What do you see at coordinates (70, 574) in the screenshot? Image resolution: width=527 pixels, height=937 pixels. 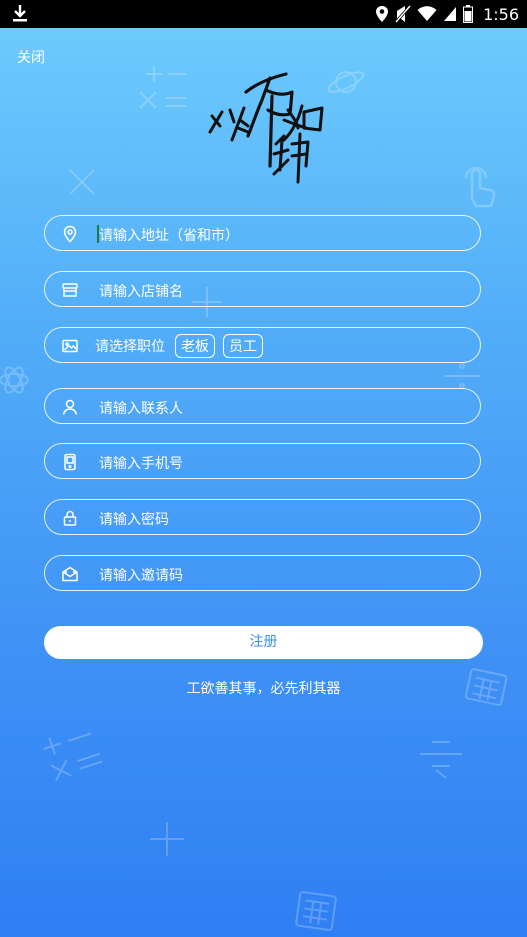 I see `mail-icon` at bounding box center [70, 574].